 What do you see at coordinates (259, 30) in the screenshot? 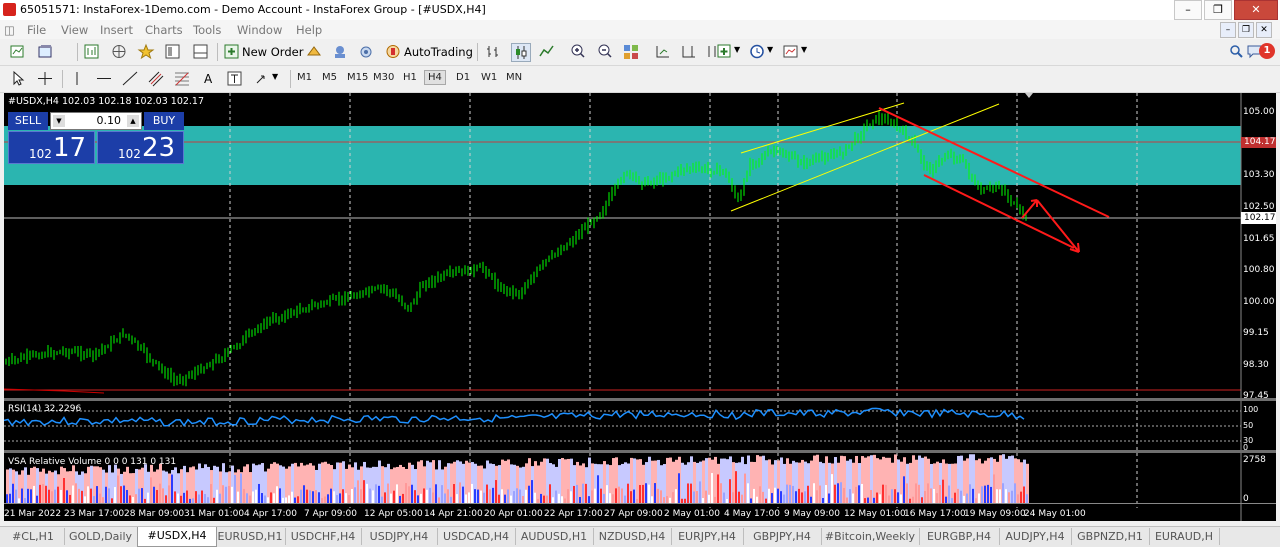
I see `menu-window: Window` at bounding box center [259, 30].